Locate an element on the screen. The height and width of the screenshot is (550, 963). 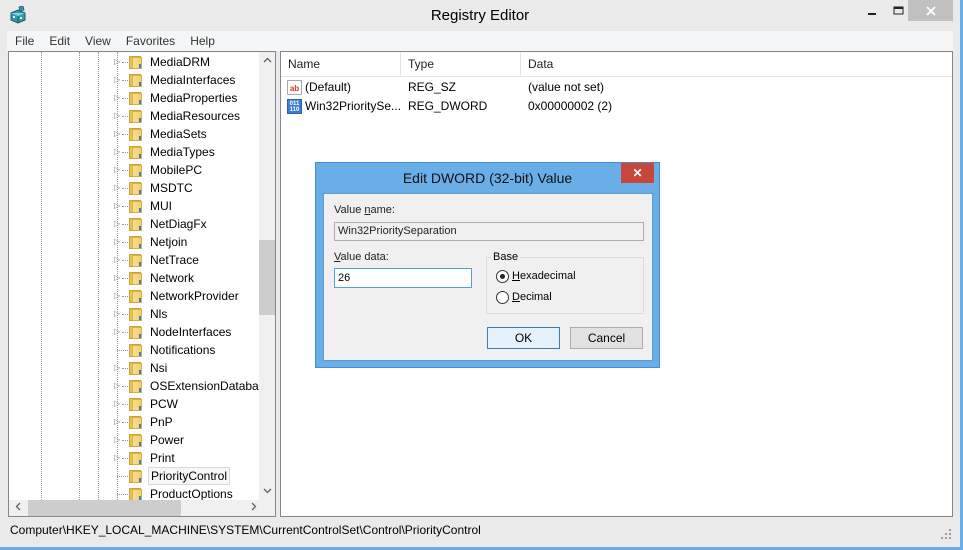
radio-hexadecimal: Hexadecimal is located at coordinates (536, 276).